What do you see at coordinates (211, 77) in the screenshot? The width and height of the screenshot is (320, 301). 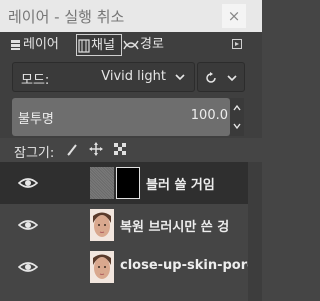 I see `reset-icon` at bounding box center [211, 77].